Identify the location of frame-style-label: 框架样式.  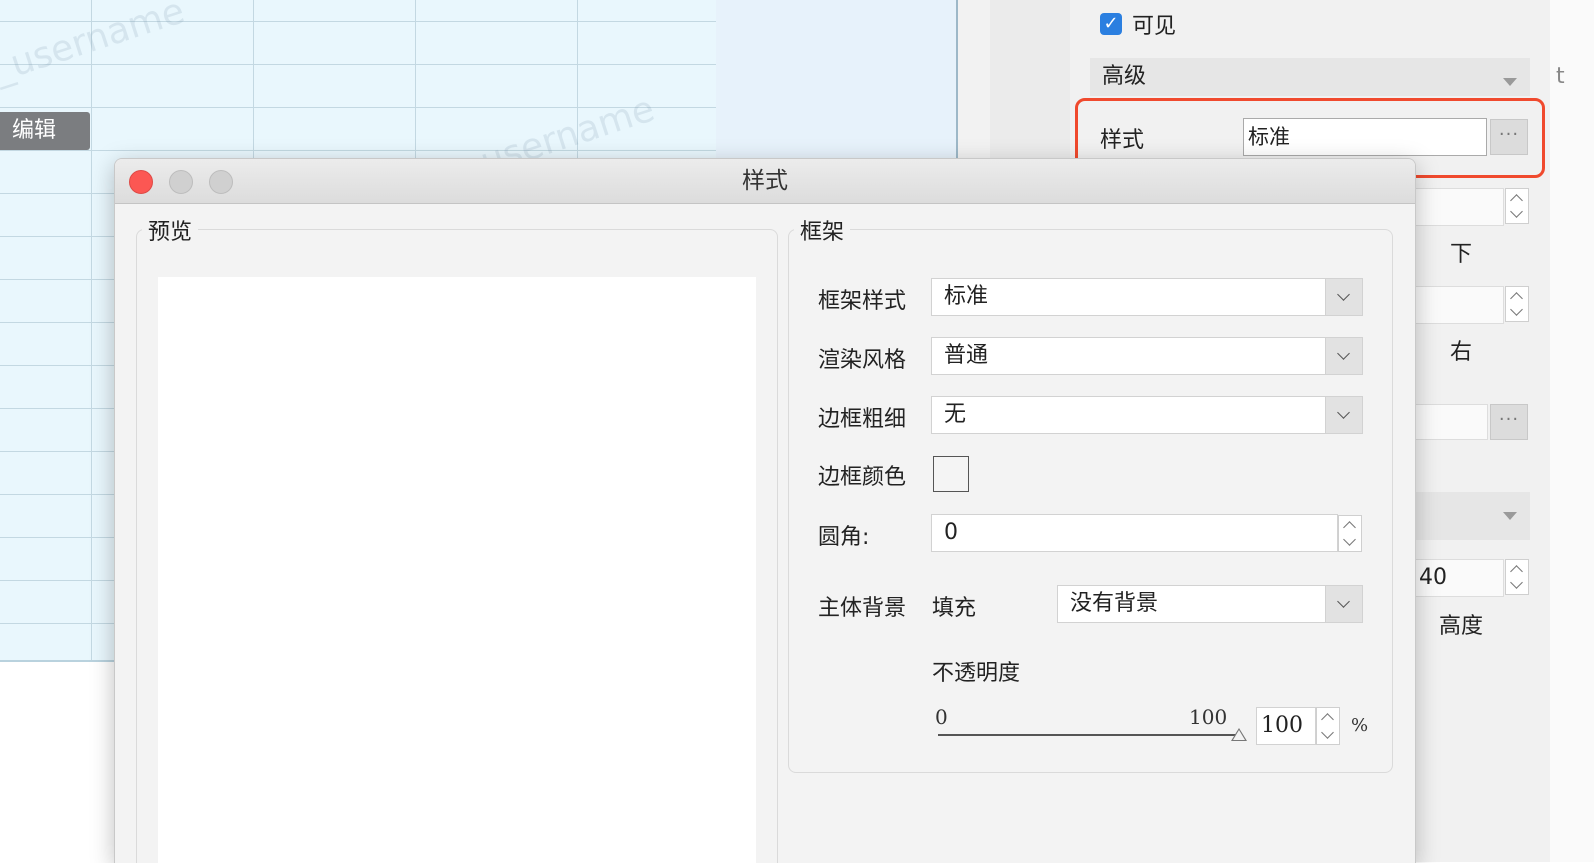
(862, 301).